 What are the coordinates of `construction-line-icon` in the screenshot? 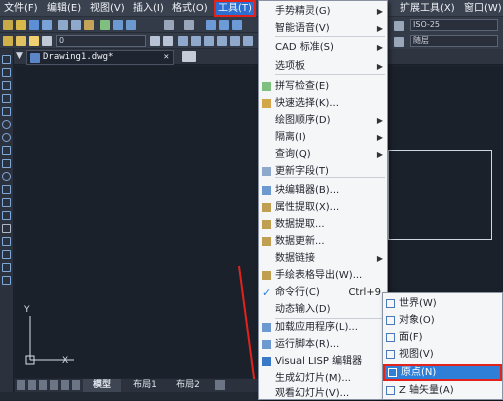 It's located at (6, 72).